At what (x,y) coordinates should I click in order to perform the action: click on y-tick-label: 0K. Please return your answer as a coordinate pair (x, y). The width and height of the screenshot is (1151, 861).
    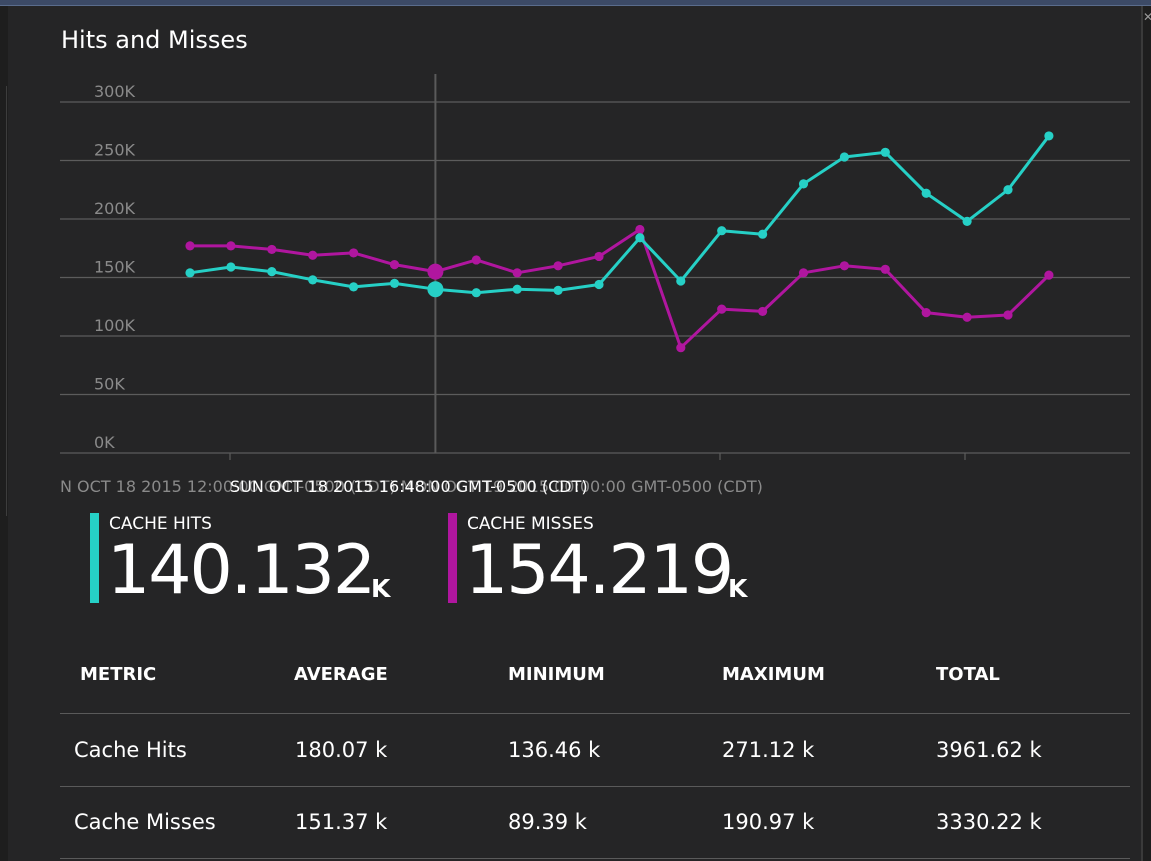
    Looking at the image, I should click on (104, 442).